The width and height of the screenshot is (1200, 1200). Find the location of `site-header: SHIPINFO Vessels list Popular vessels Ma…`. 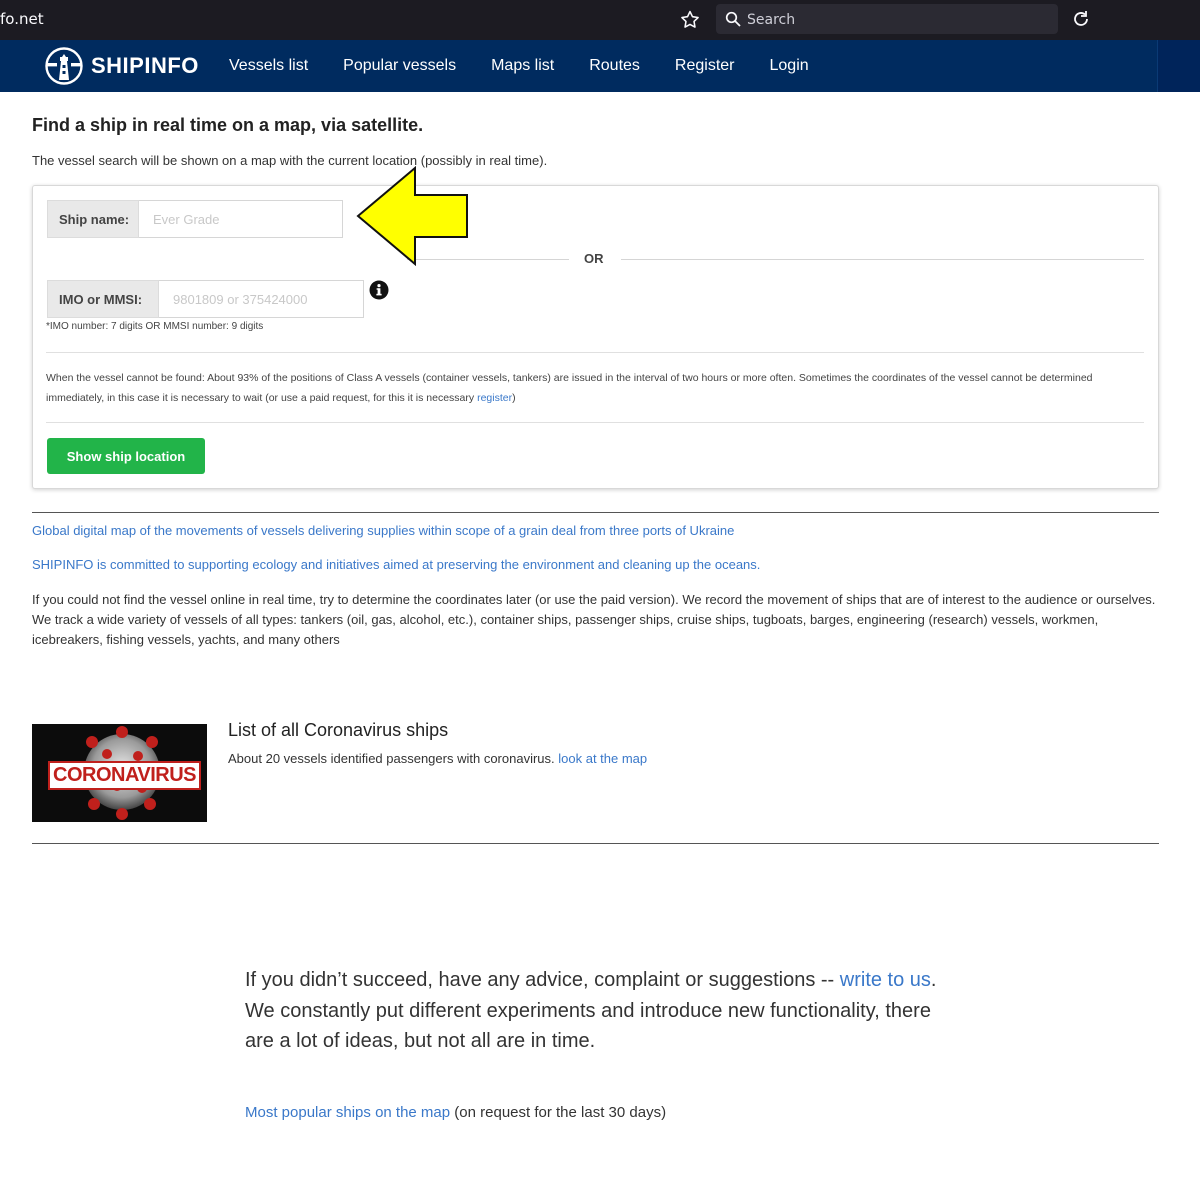

site-header: SHIPINFO Vessels list Popular vessels Ma… is located at coordinates (600, 66).